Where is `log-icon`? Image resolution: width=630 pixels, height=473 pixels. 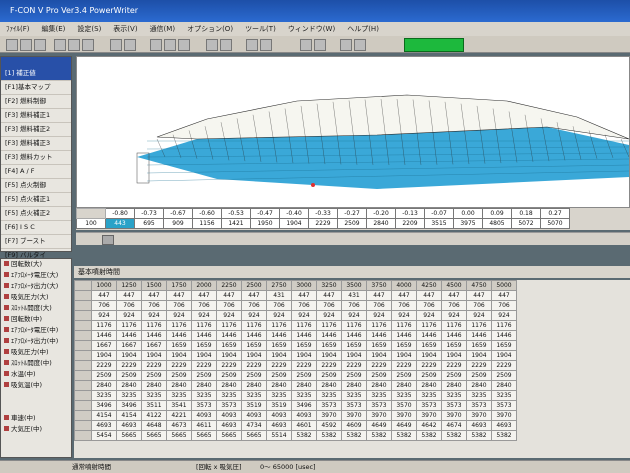
log-icon is located at coordinates (346, 45).